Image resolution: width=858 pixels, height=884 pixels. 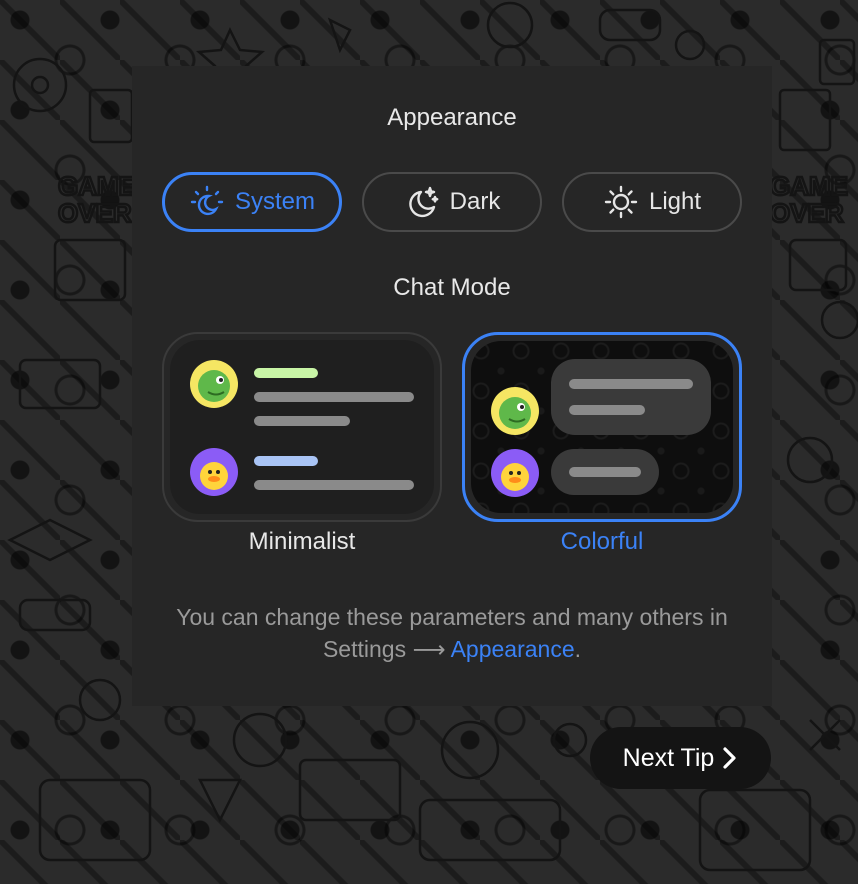 I want to click on theme-dark-button: Dark, so click(x=452, y=202).